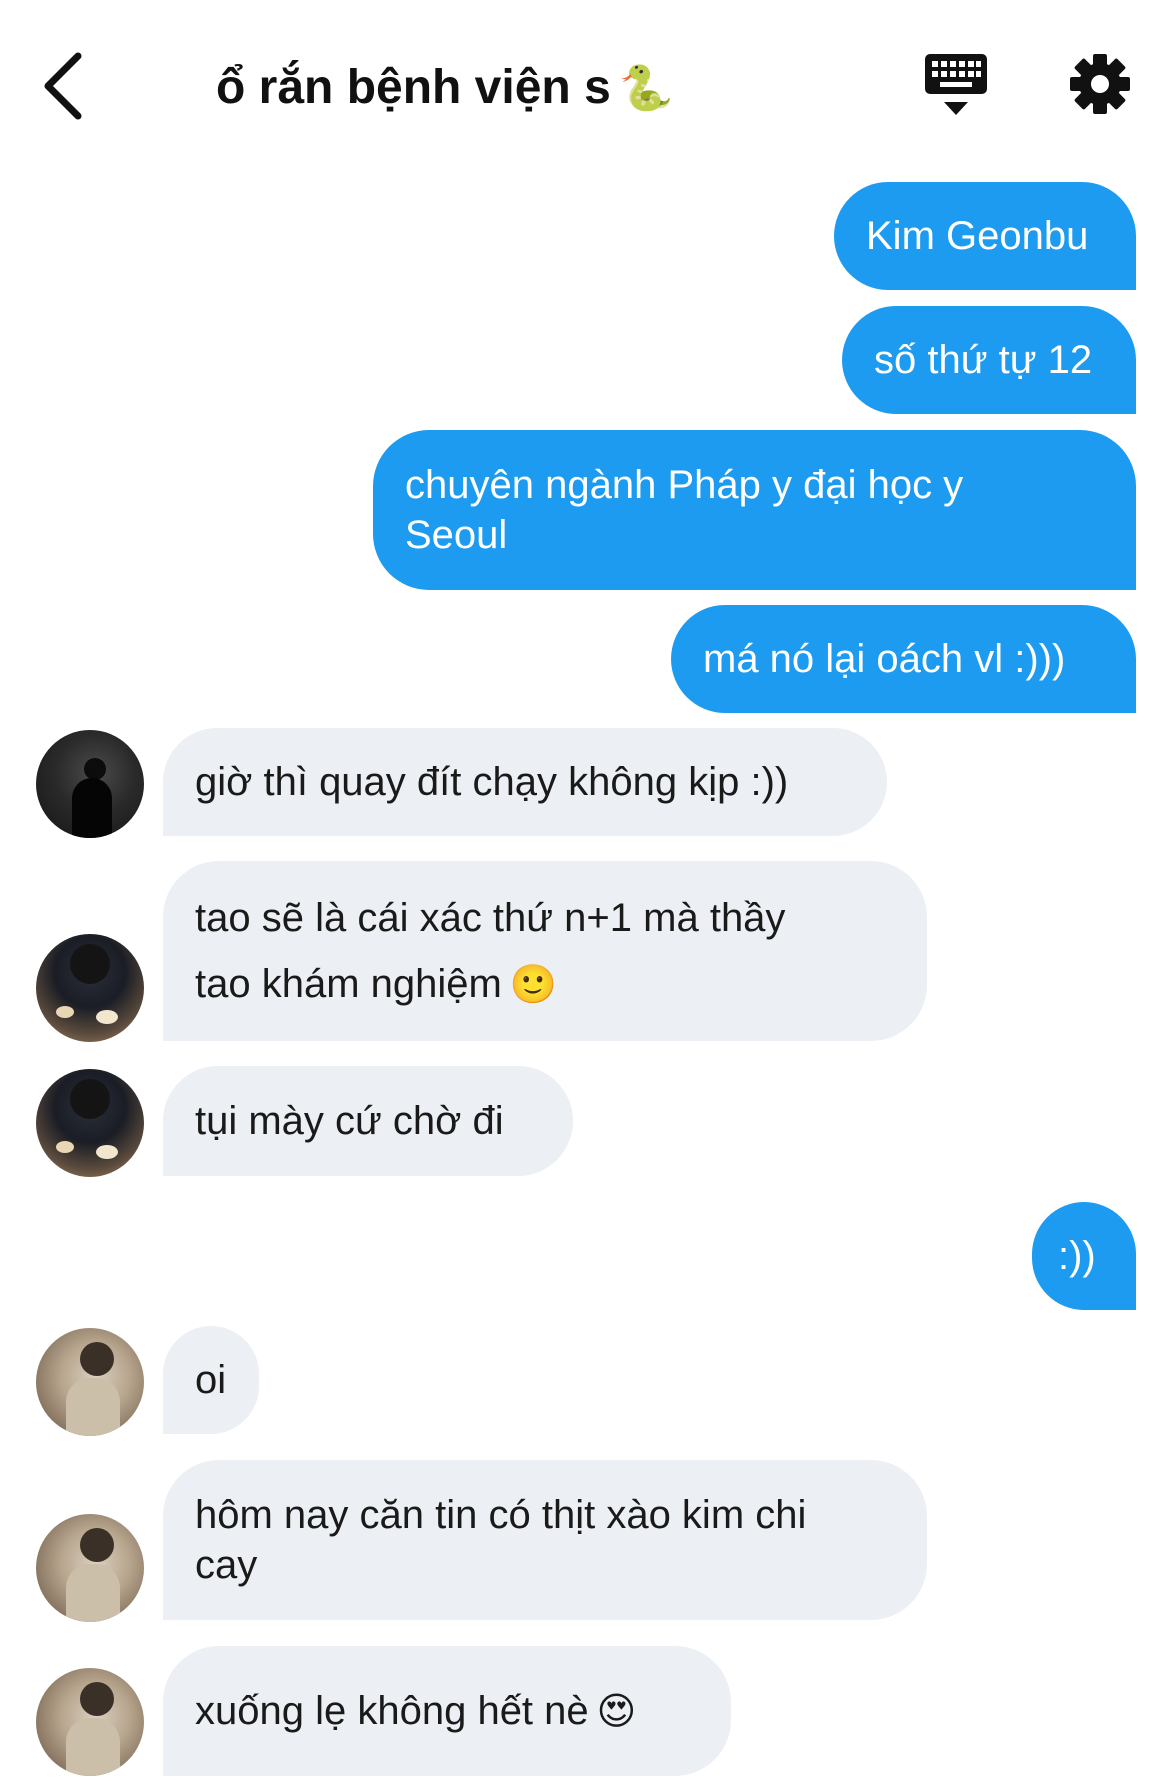 Image resolution: width=1170 pixels, height=1788 pixels. I want to click on gear-icon, so click(1100, 84).